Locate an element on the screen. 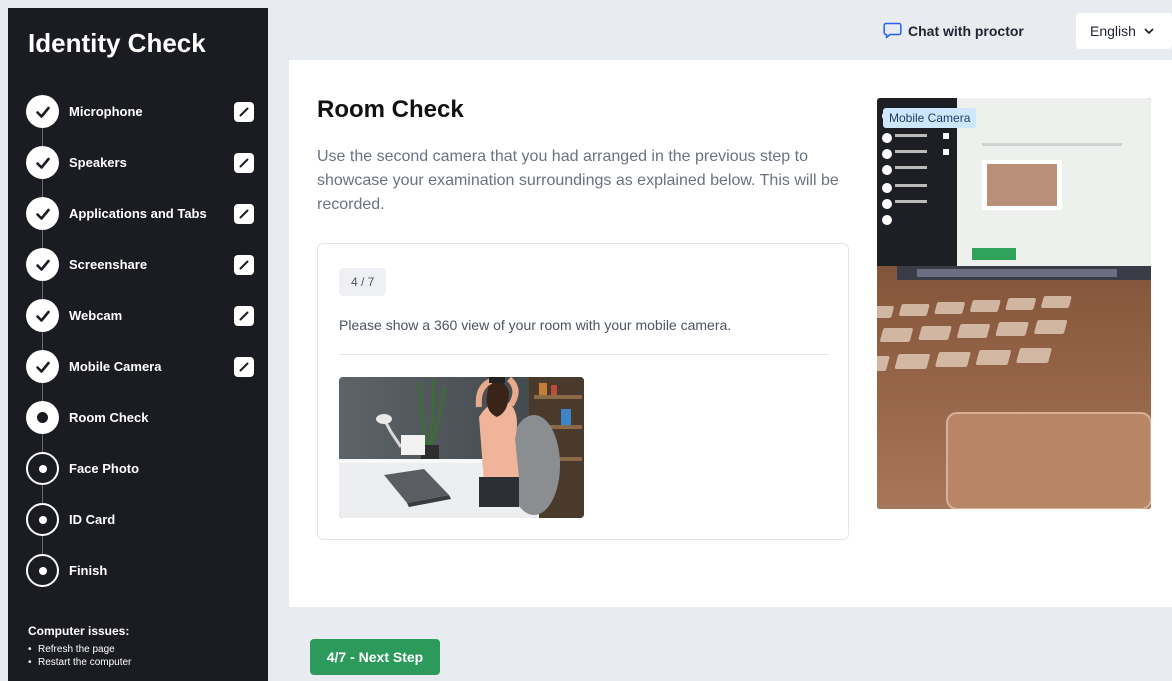  step-label: Finish is located at coordinates (88, 570).